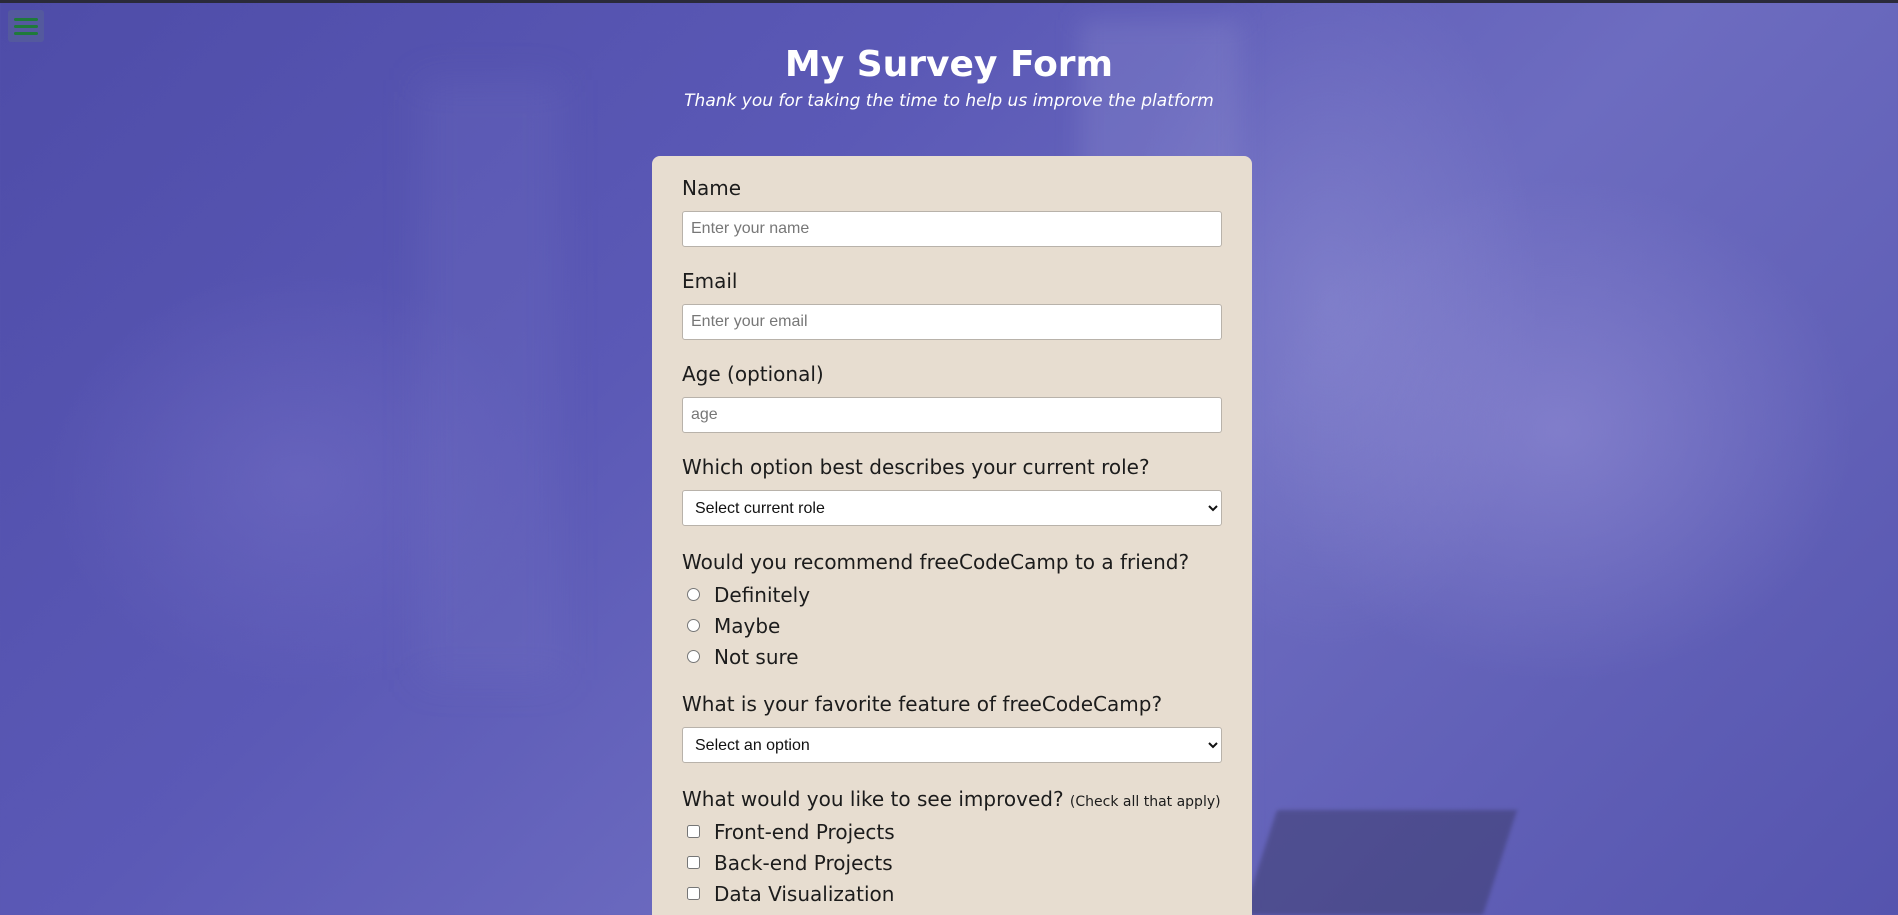  I want to click on improve-option-data-visualization: Data Visualization, so click(952, 893).